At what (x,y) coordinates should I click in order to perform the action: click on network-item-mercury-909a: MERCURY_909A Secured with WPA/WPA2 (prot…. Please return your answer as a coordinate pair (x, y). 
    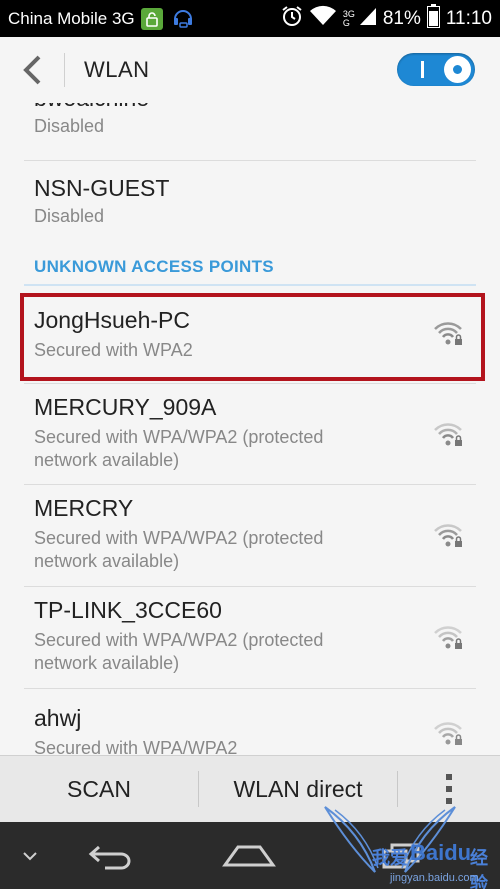
    Looking at the image, I should click on (250, 434).